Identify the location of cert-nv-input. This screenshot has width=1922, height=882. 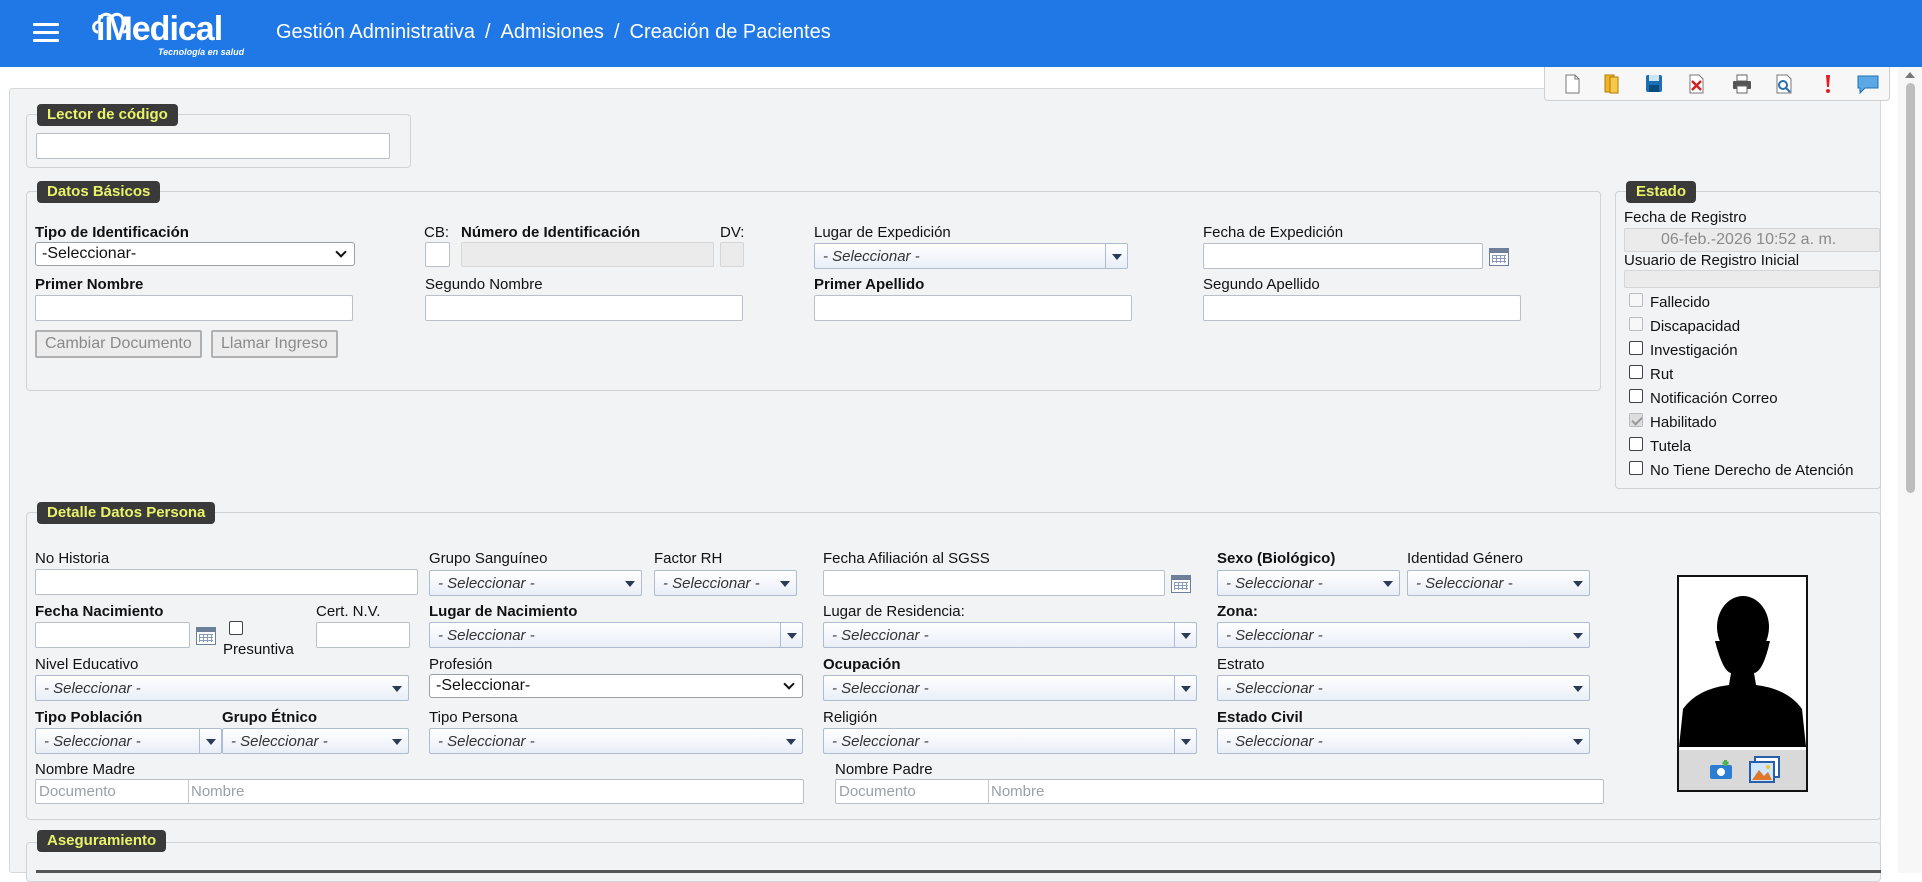
(363, 635).